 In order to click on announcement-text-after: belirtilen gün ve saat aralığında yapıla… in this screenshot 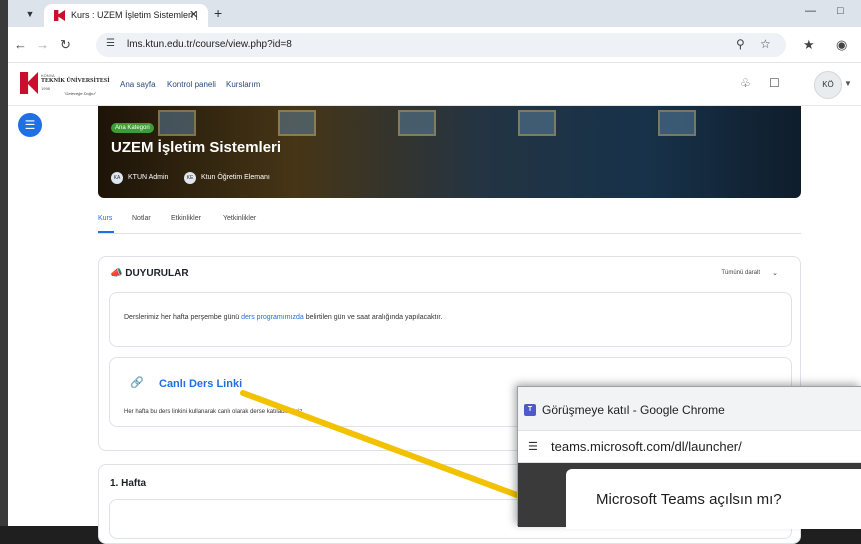, I will do `click(373, 317)`.